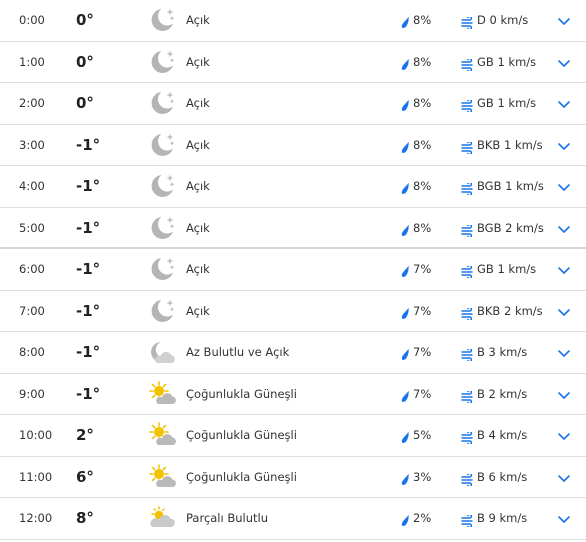 The image size is (586, 542). I want to click on hourly-forecast-row: 5:00 -1° Açık 8% BGB 2 km/s, so click(293, 228).